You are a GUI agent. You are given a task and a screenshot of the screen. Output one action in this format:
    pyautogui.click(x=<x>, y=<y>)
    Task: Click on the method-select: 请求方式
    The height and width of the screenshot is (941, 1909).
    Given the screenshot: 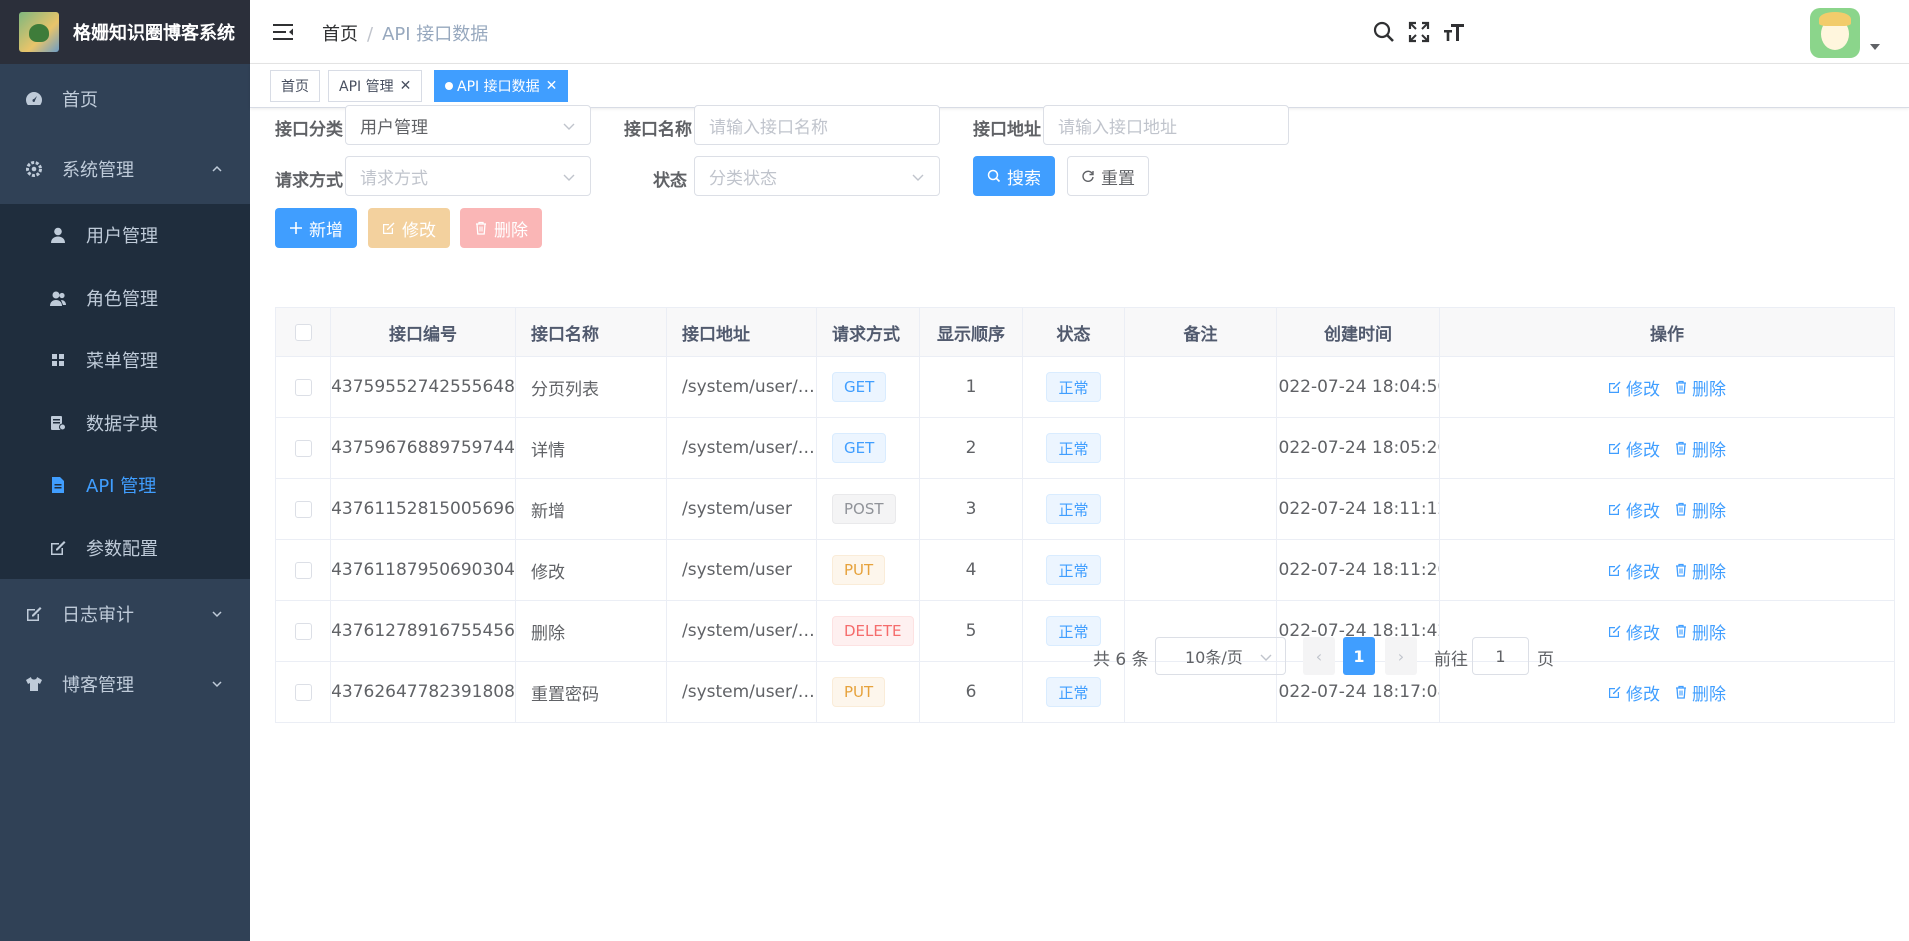 What is the action you would take?
    pyautogui.click(x=468, y=176)
    